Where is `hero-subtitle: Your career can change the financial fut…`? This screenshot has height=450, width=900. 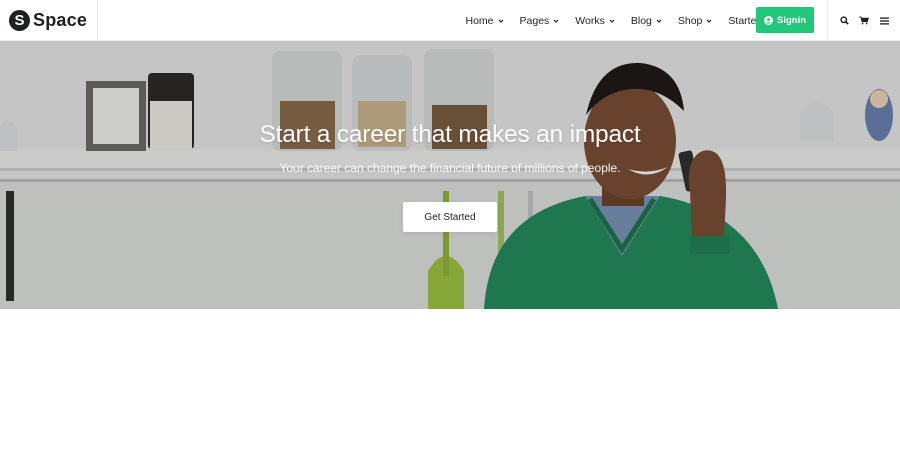
hero-subtitle: Your career can change the financial fut… is located at coordinates (450, 168).